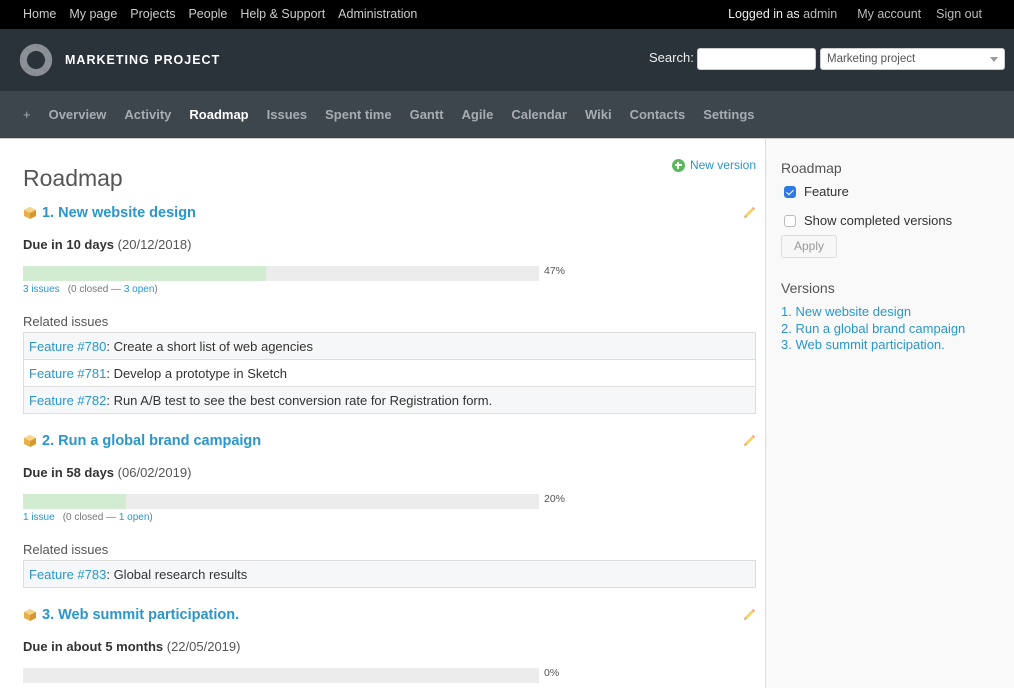  I want to click on project-jump-select: Marketing project, so click(912, 59).